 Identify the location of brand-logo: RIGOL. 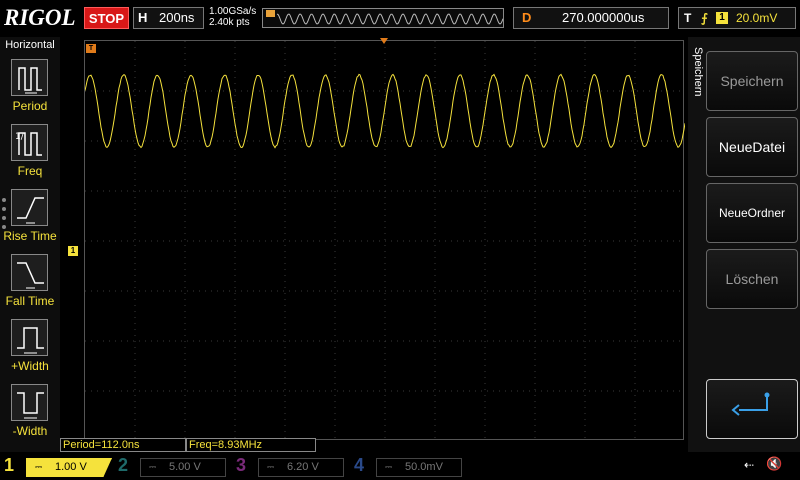
(40, 18).